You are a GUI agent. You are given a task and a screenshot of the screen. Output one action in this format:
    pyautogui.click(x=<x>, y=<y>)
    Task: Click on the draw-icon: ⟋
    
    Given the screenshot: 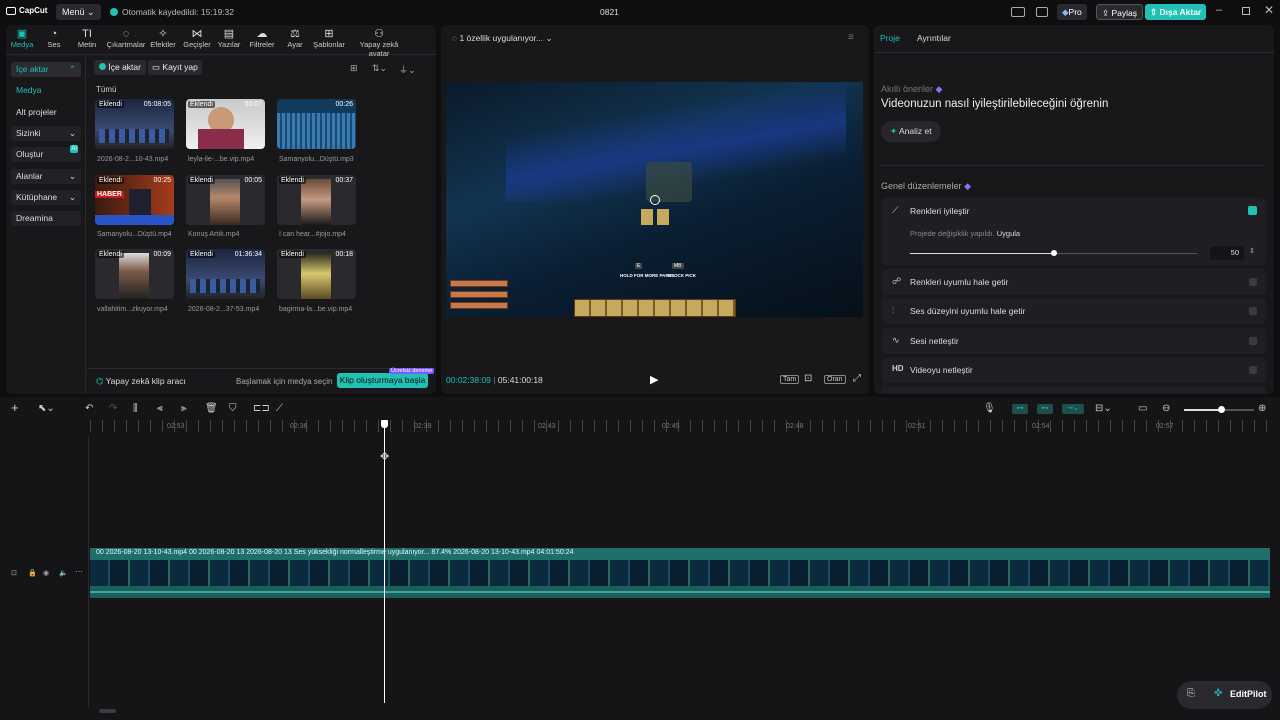 What is the action you would take?
    pyautogui.click(x=279, y=408)
    